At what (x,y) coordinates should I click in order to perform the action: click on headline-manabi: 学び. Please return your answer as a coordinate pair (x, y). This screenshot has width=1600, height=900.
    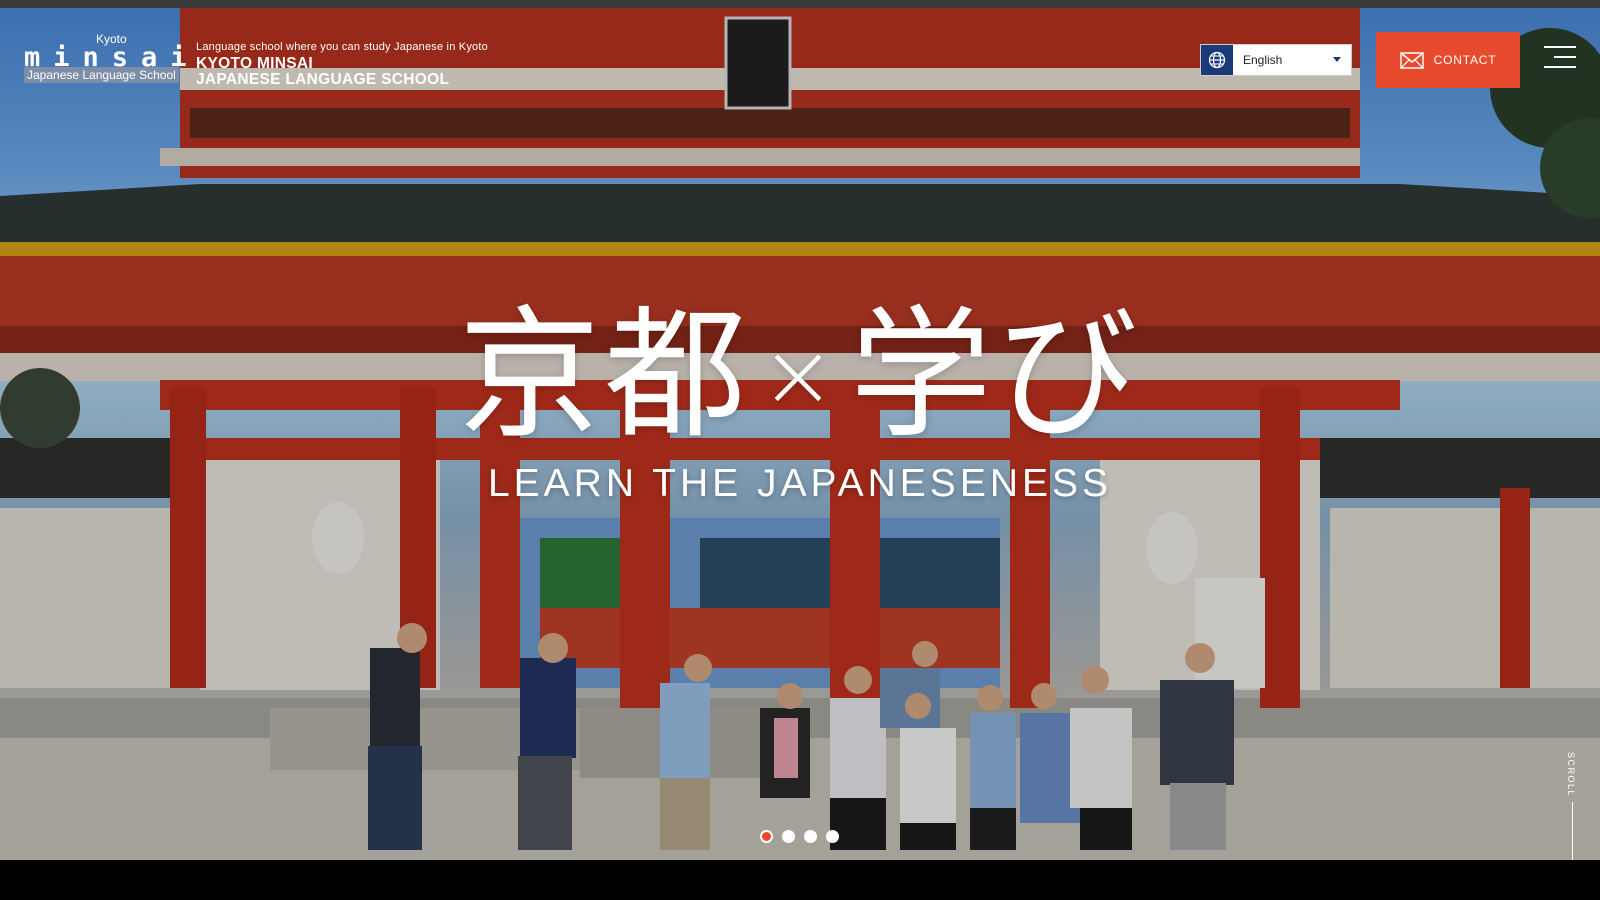
    Looking at the image, I should click on (995, 375).